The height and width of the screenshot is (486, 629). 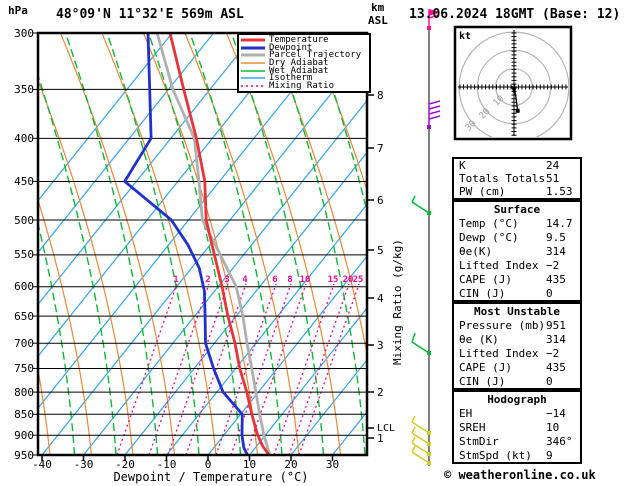 I want to click on mixing-ratio-value-label: 6, so click(x=275, y=280).